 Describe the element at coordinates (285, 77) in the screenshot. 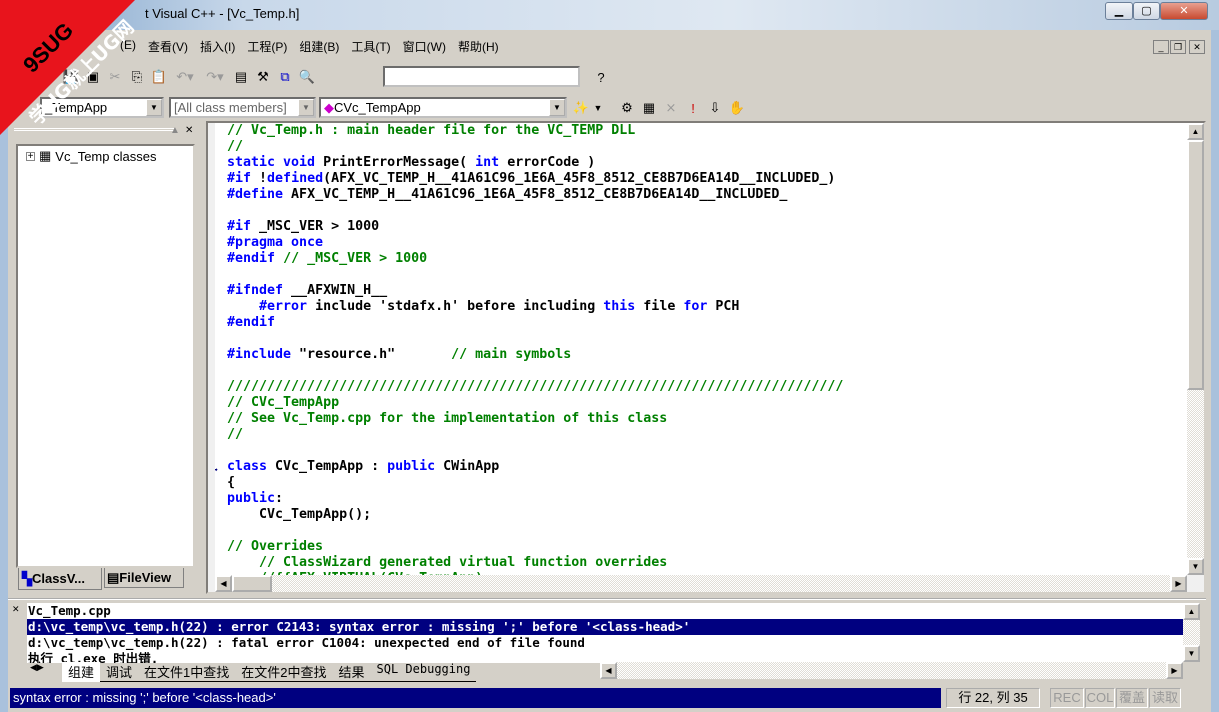

I see `window-list-icon: ⧉` at that location.